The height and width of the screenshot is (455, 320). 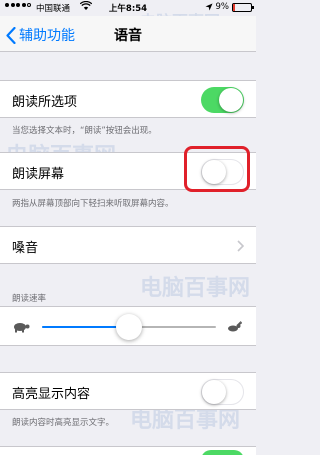 What do you see at coordinates (25, 248) in the screenshot?
I see `voices-label: 嗓音` at bounding box center [25, 248].